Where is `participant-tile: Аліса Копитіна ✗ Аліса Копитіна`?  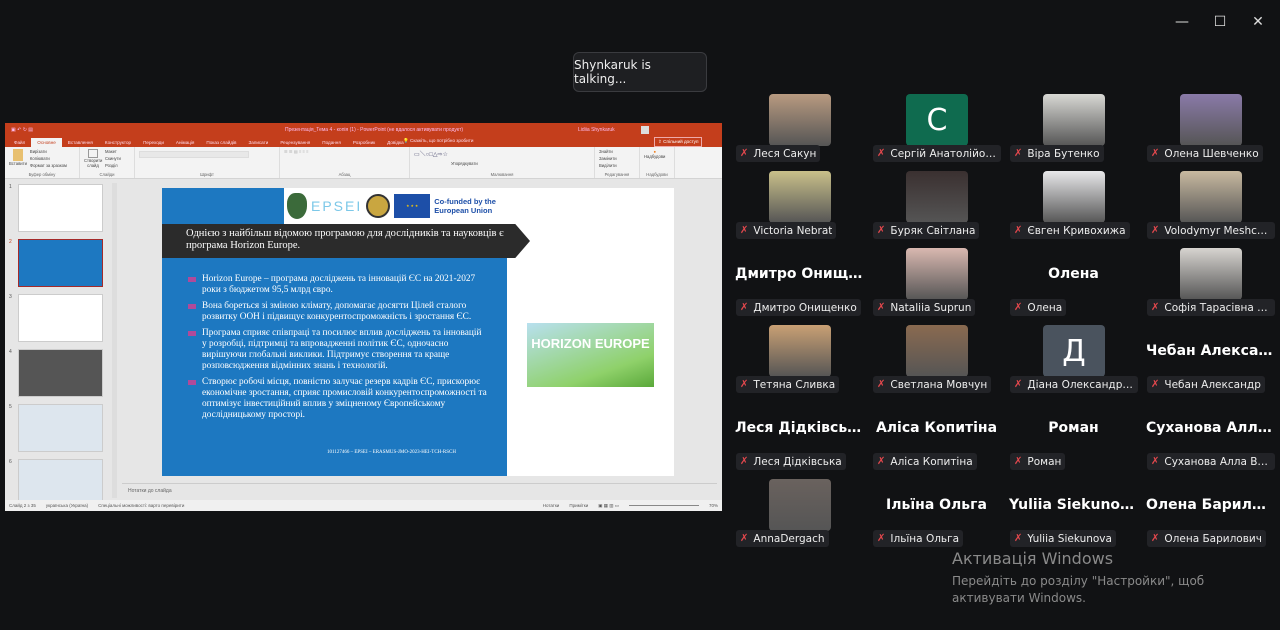 participant-tile: Аліса Копитіна ✗ Аліса Копитіна is located at coordinates (936, 440).